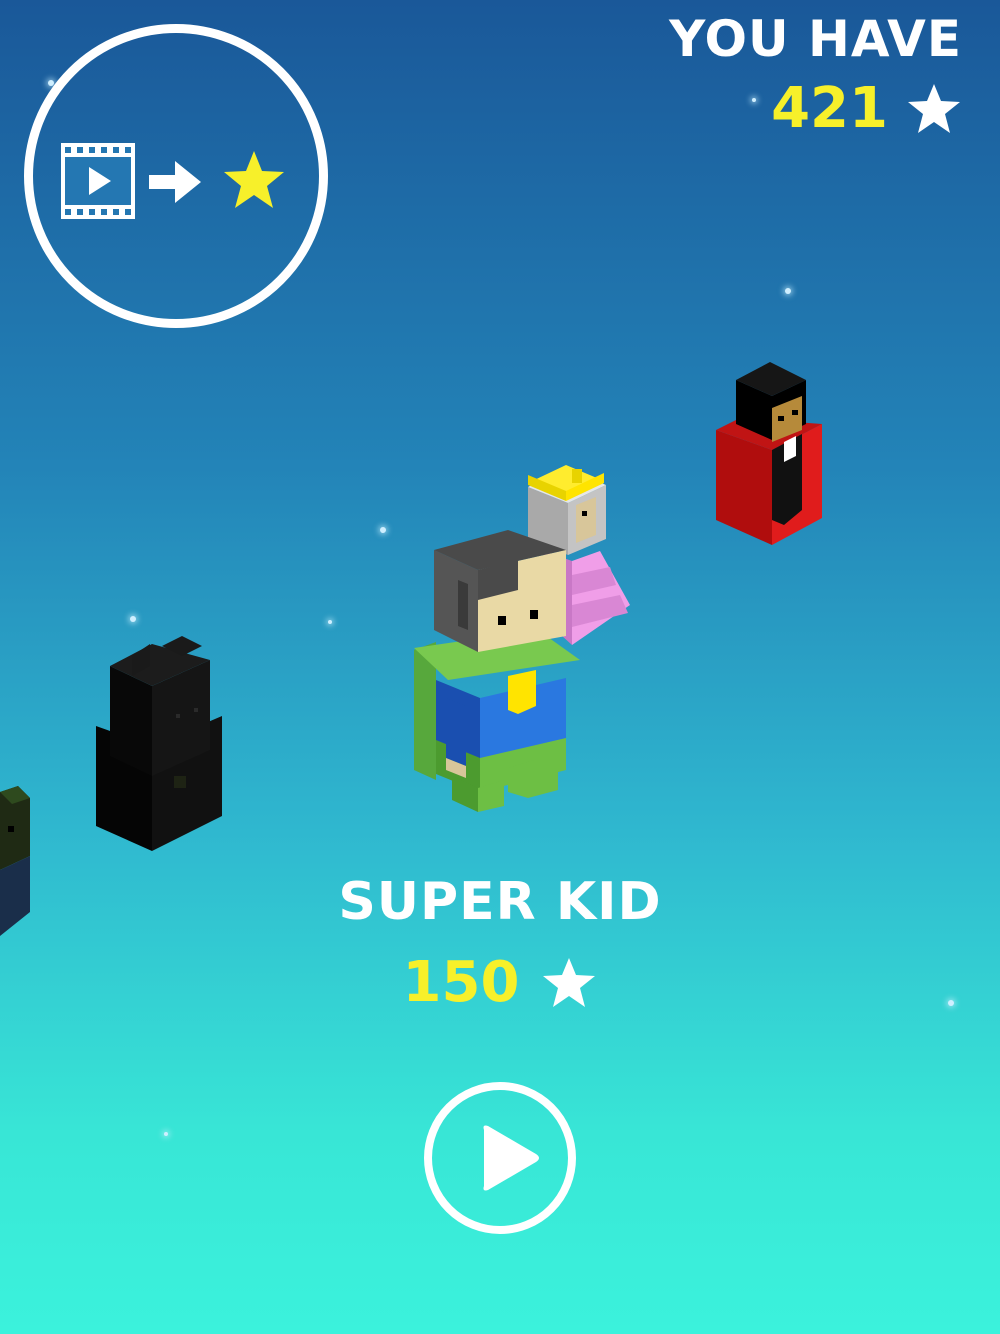  I want to click on star-balance: 421, so click(866, 108).